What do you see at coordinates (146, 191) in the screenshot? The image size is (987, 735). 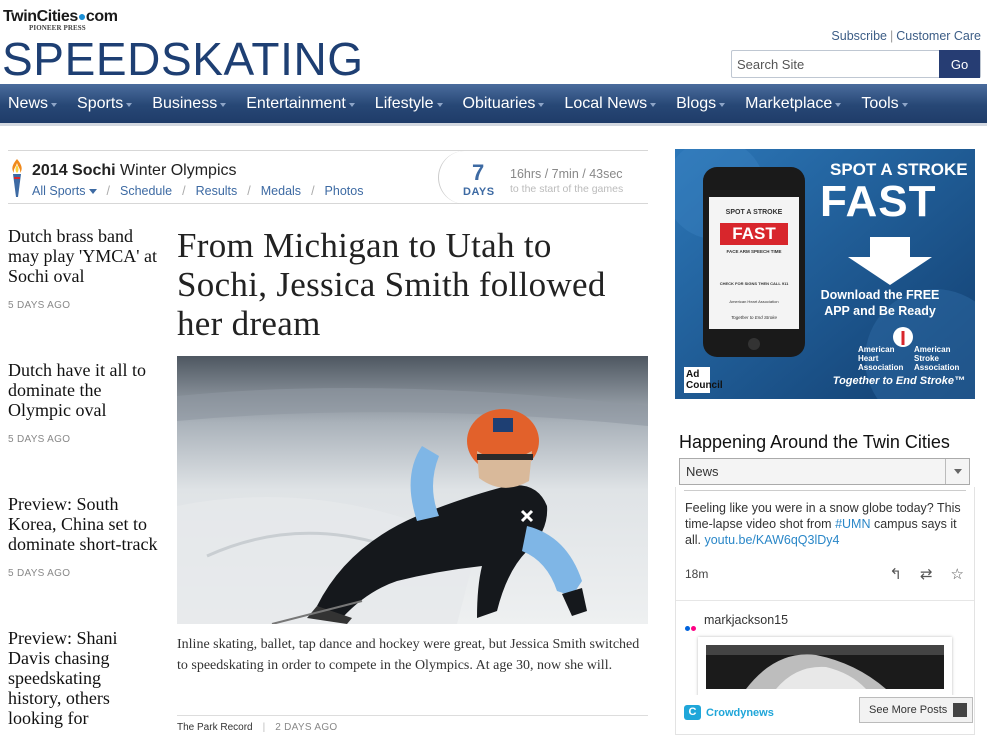 I see `olympics-link-schedule: Schedule` at bounding box center [146, 191].